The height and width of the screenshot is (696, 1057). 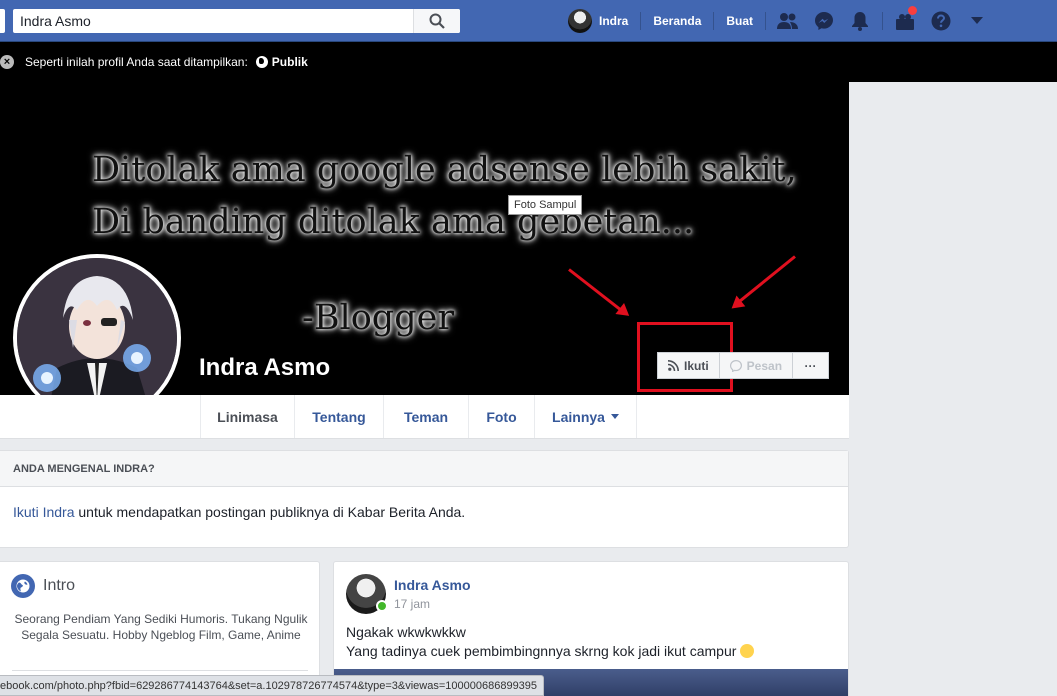 I want to click on tab-label: Linimasa, so click(x=247, y=416).